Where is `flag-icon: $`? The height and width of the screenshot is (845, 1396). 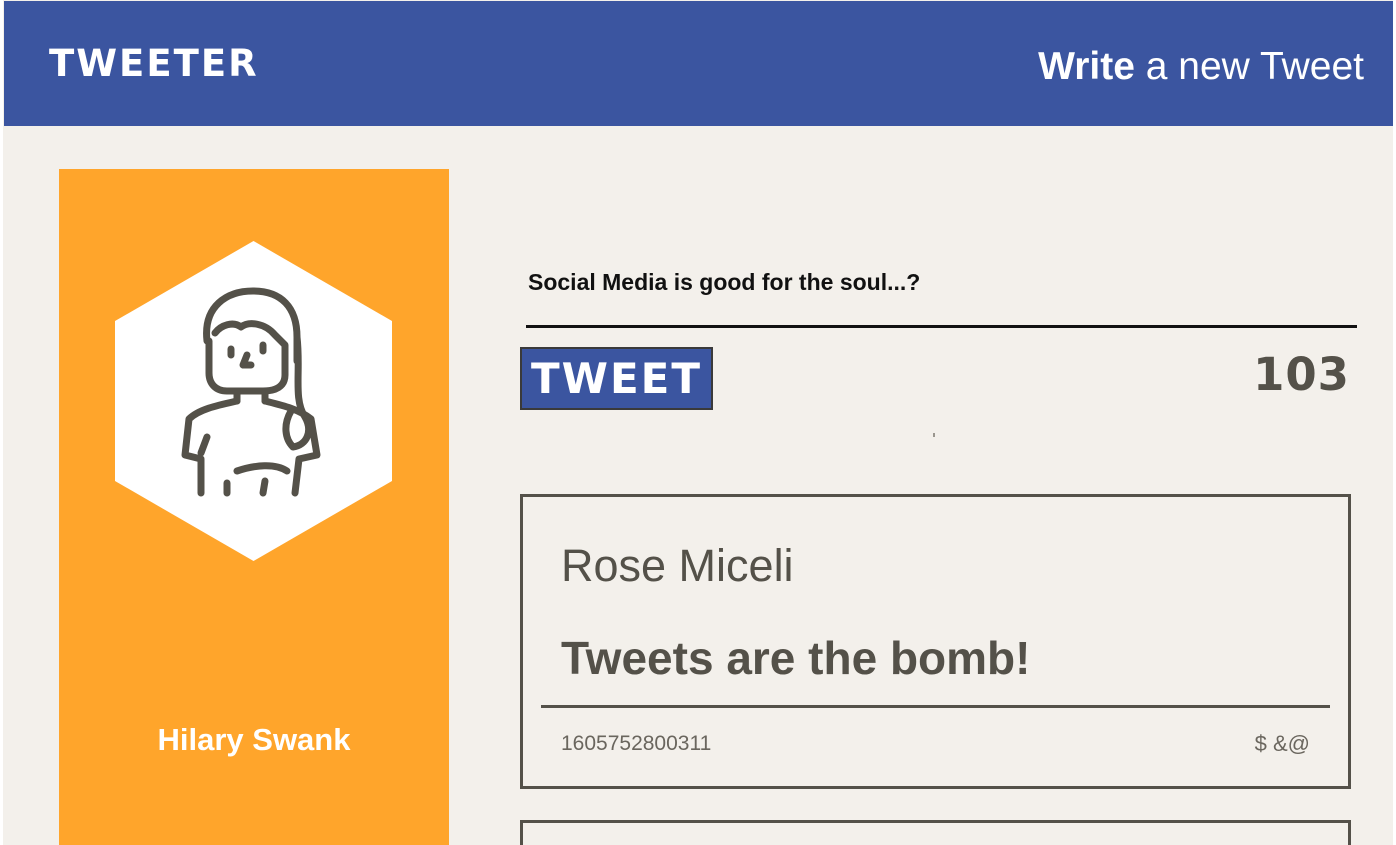
flag-icon: $ is located at coordinates (1261, 743).